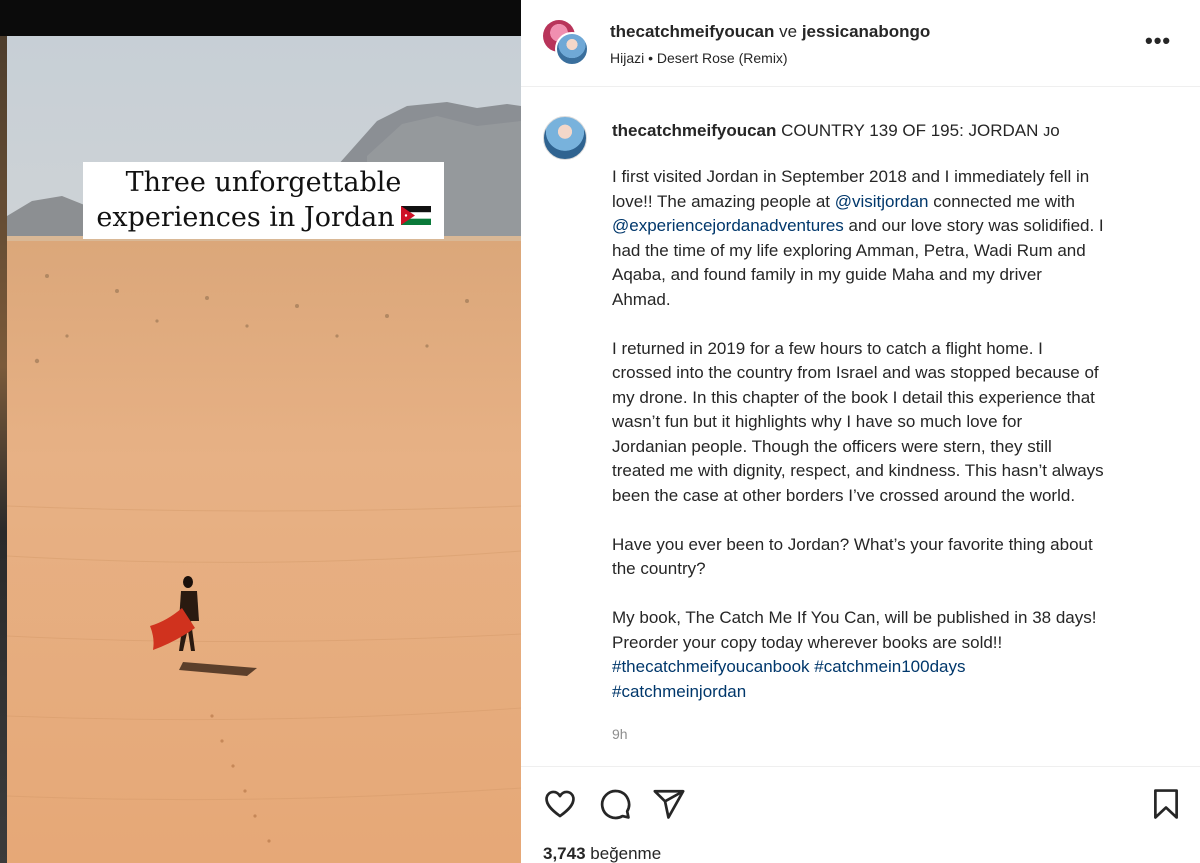 Image resolution: width=1200 pixels, height=863 pixels. What do you see at coordinates (560, 804) in the screenshot?
I see `heart-icon` at bounding box center [560, 804].